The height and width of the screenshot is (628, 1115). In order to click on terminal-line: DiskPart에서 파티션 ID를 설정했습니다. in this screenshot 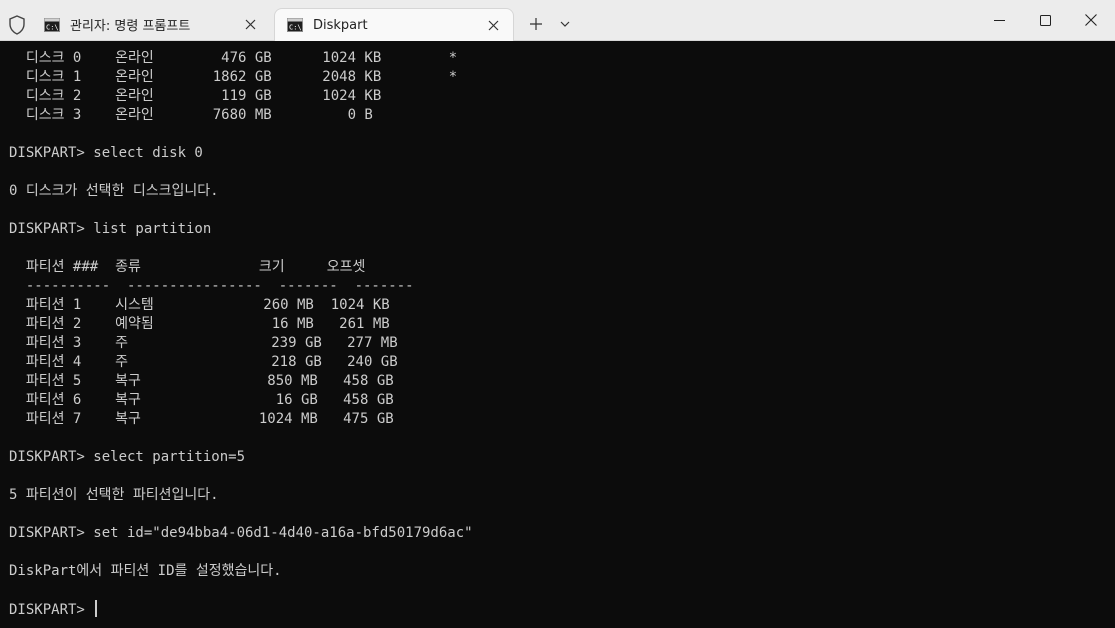, I will do `click(145, 571)`.